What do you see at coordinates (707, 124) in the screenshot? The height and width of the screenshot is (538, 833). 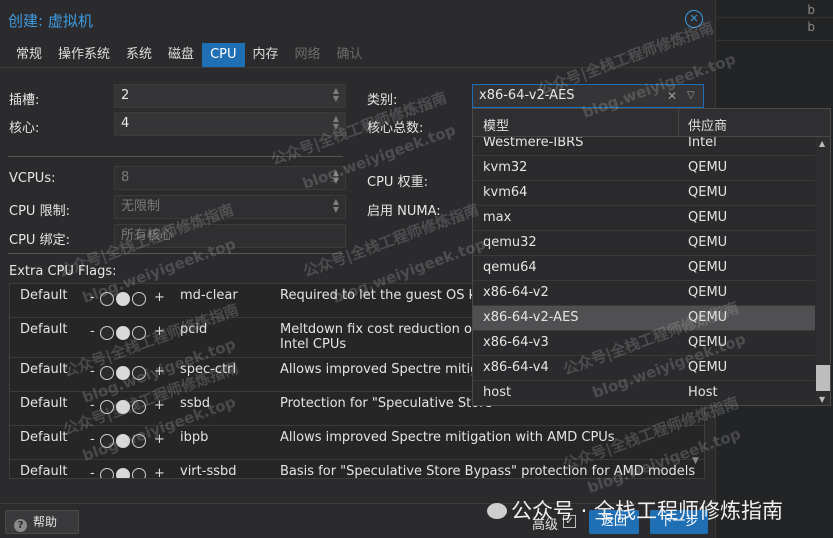 I see `column-header-vendor: 供应商` at bounding box center [707, 124].